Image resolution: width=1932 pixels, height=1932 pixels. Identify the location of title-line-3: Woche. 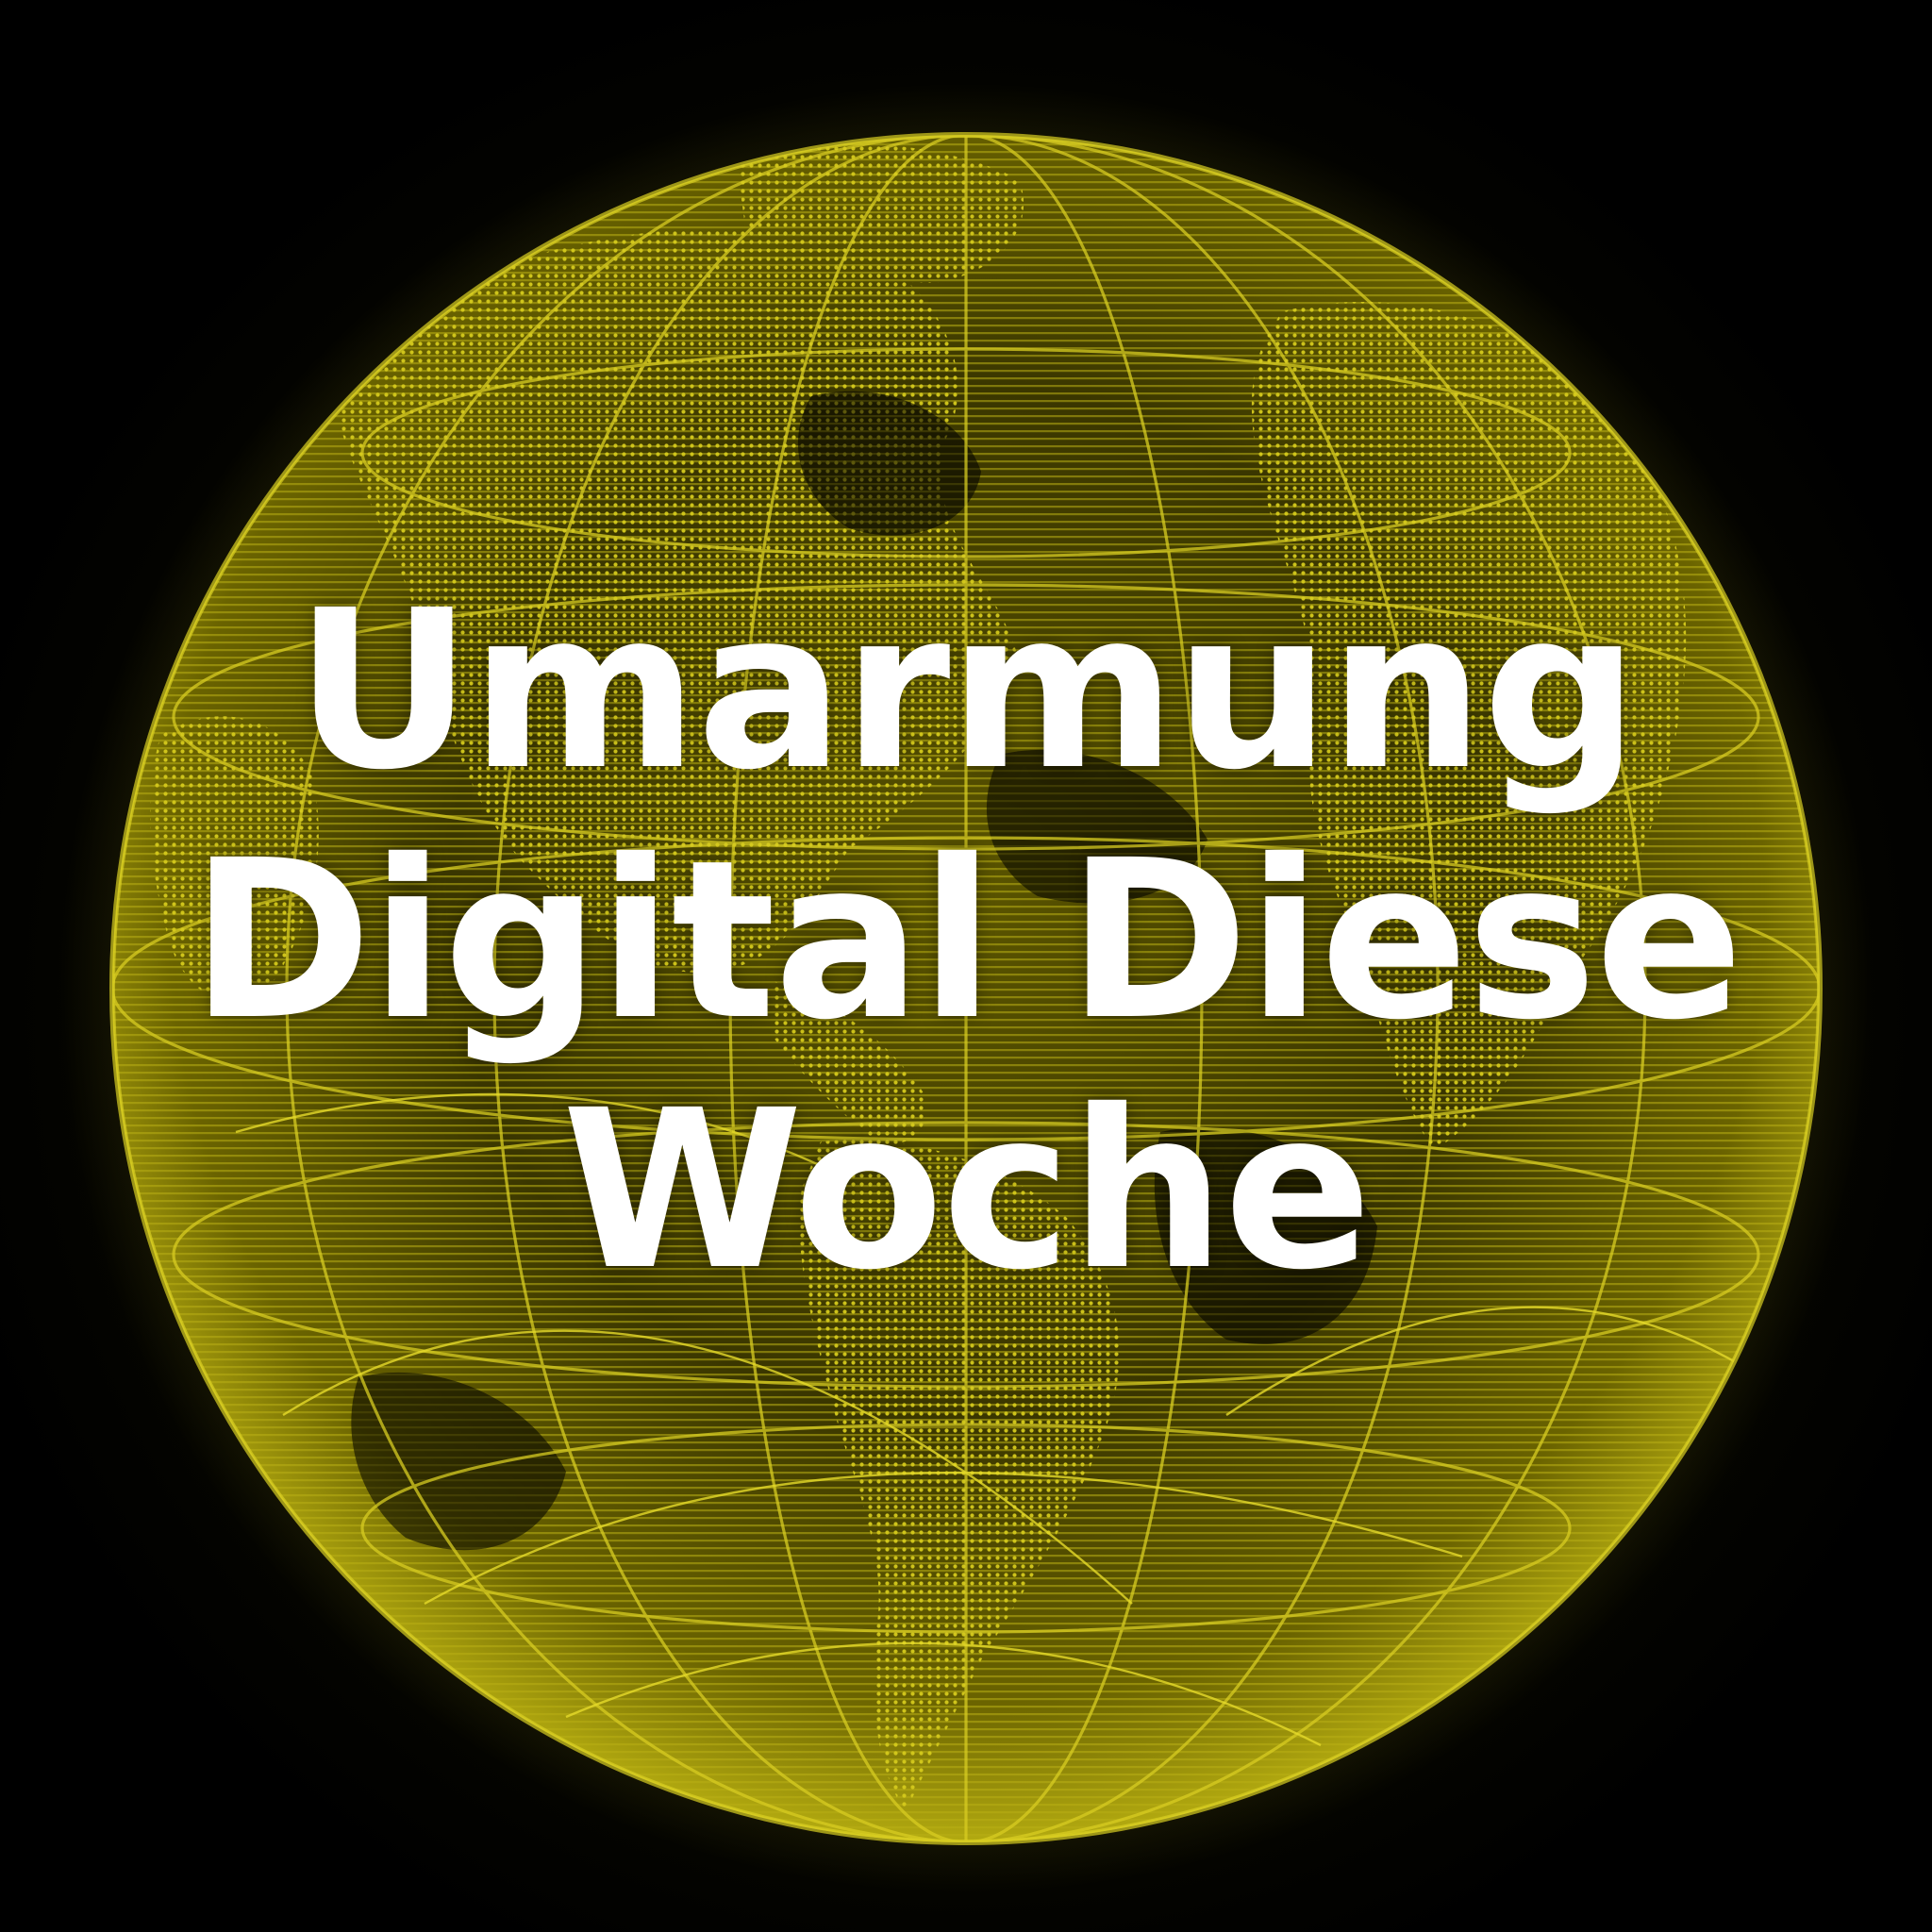
(967, 1190).